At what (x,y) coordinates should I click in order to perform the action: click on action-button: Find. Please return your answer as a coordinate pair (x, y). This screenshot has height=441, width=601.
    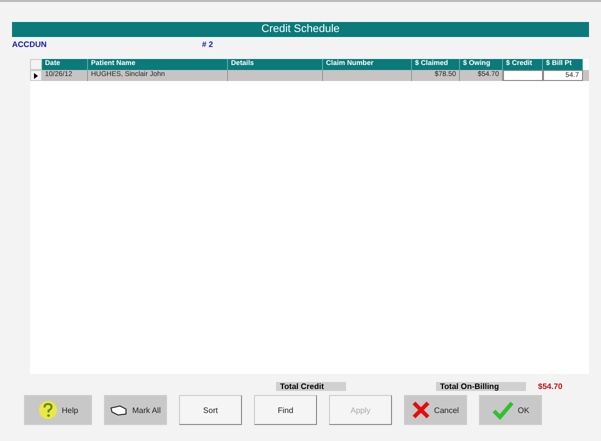
    Looking at the image, I should click on (285, 410).